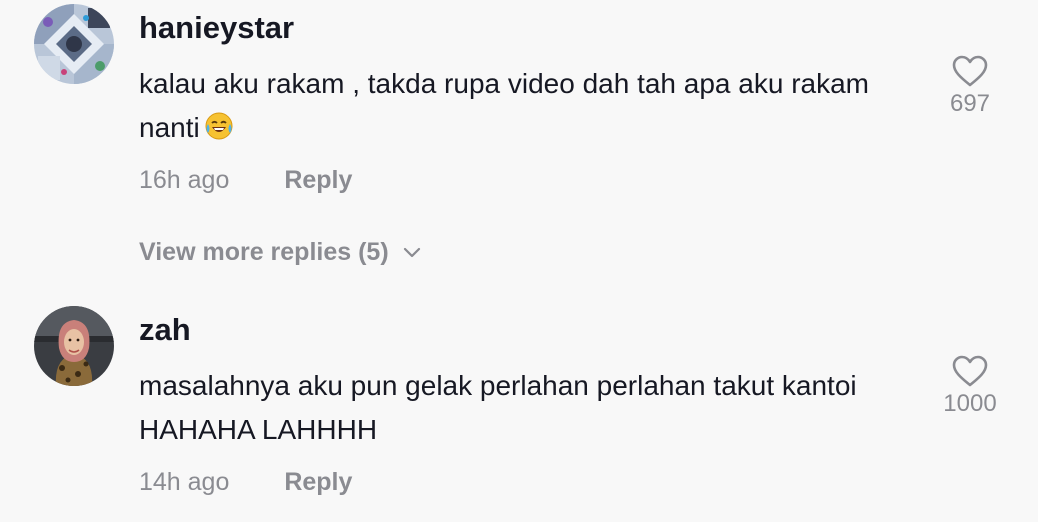 This screenshot has height=522, width=1038. I want to click on comment-meta: 14h ago Reply, so click(245, 482).